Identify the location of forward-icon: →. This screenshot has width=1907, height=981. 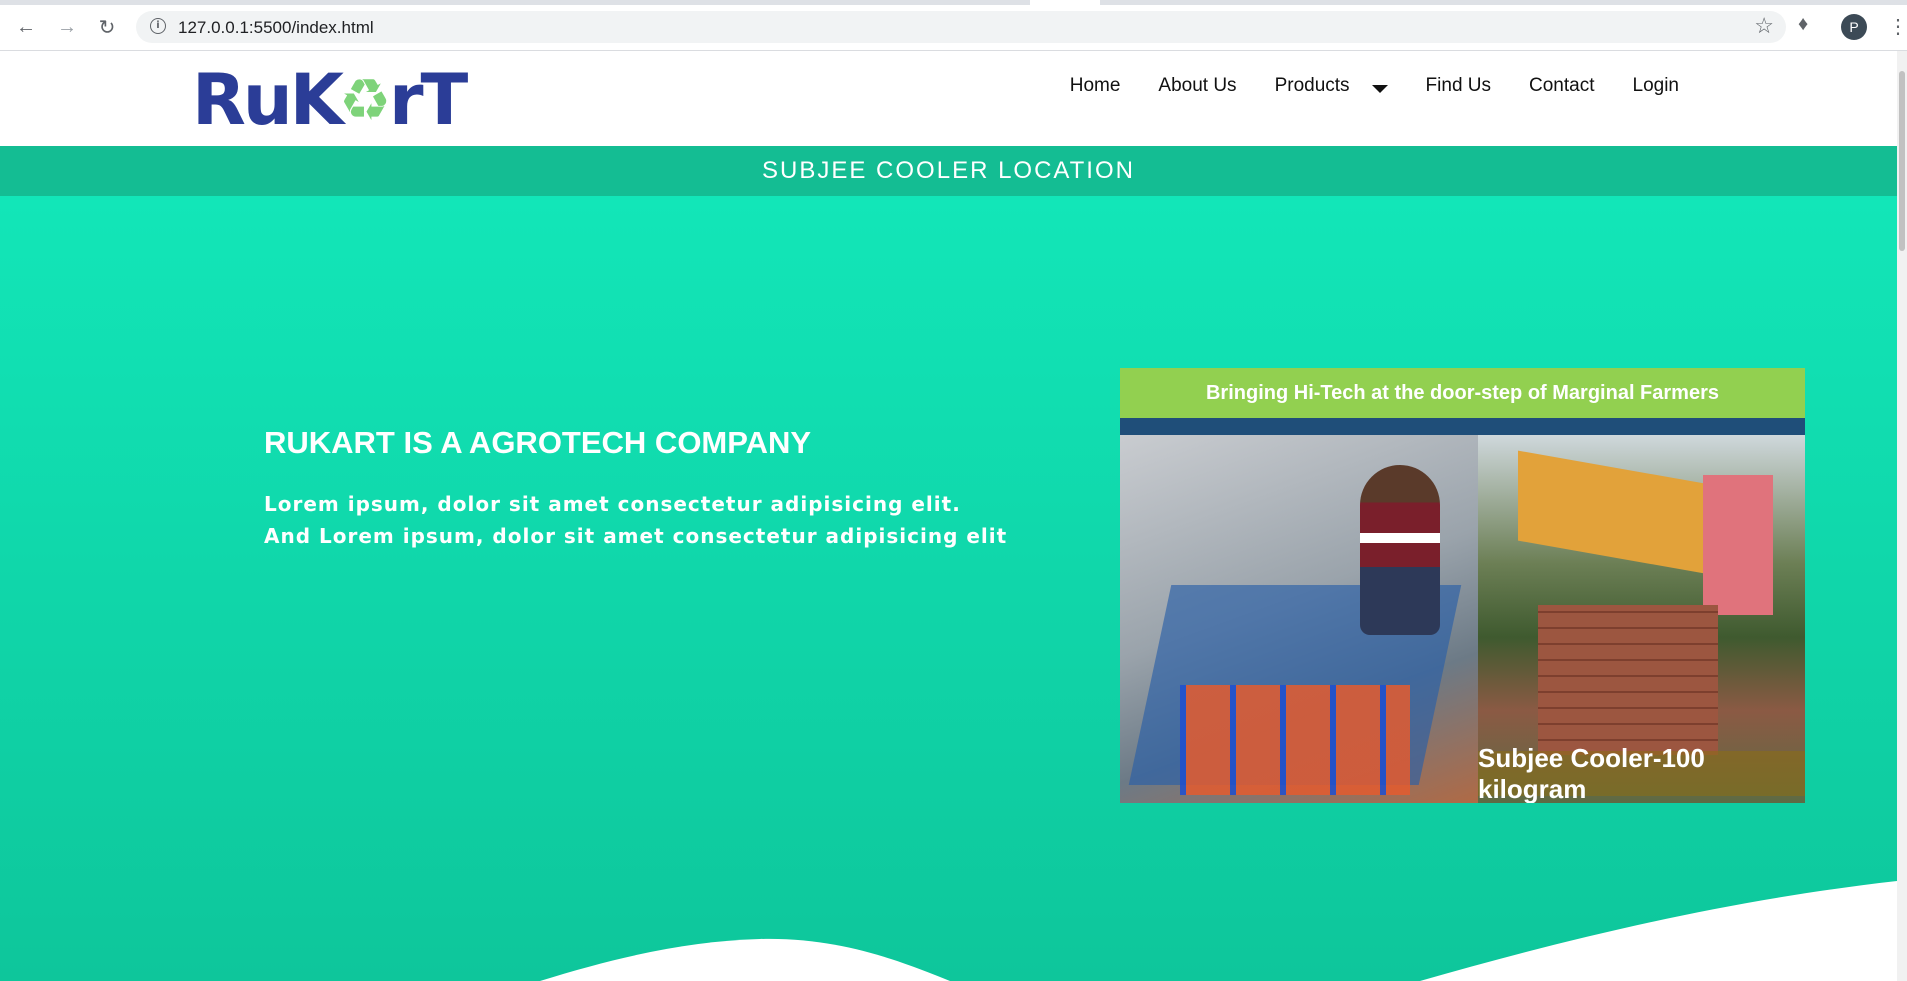
(67, 27).